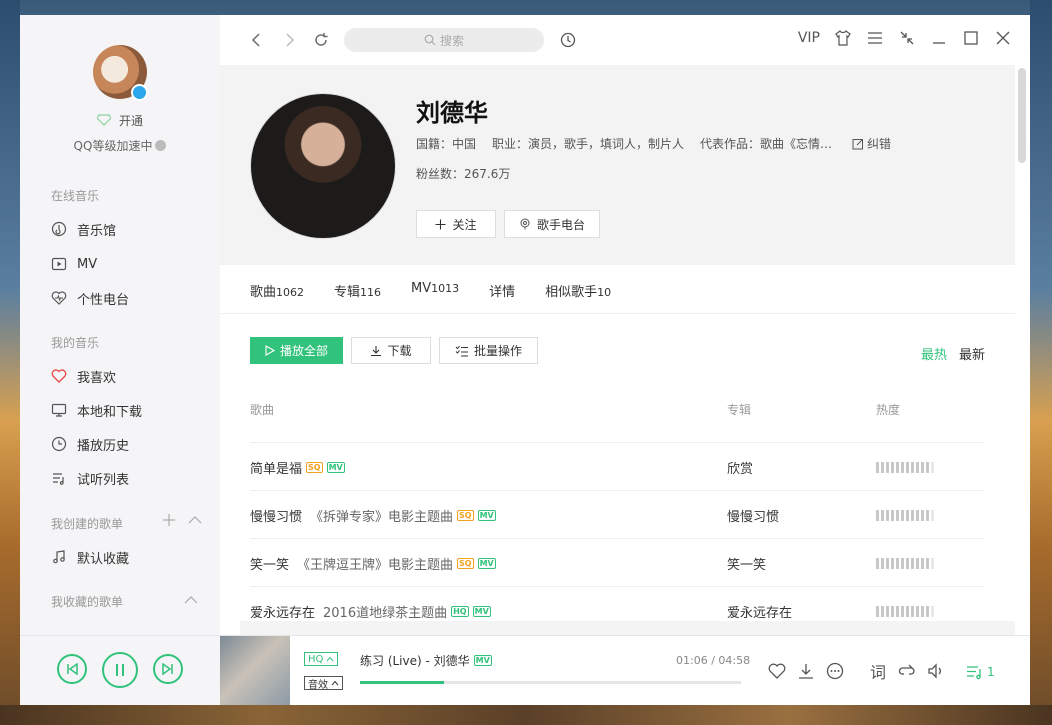 This screenshot has height=725, width=1052. Describe the element at coordinates (617, 466) in the screenshot. I see `table-row: 简单是福 SQ MV 欣赏` at that location.